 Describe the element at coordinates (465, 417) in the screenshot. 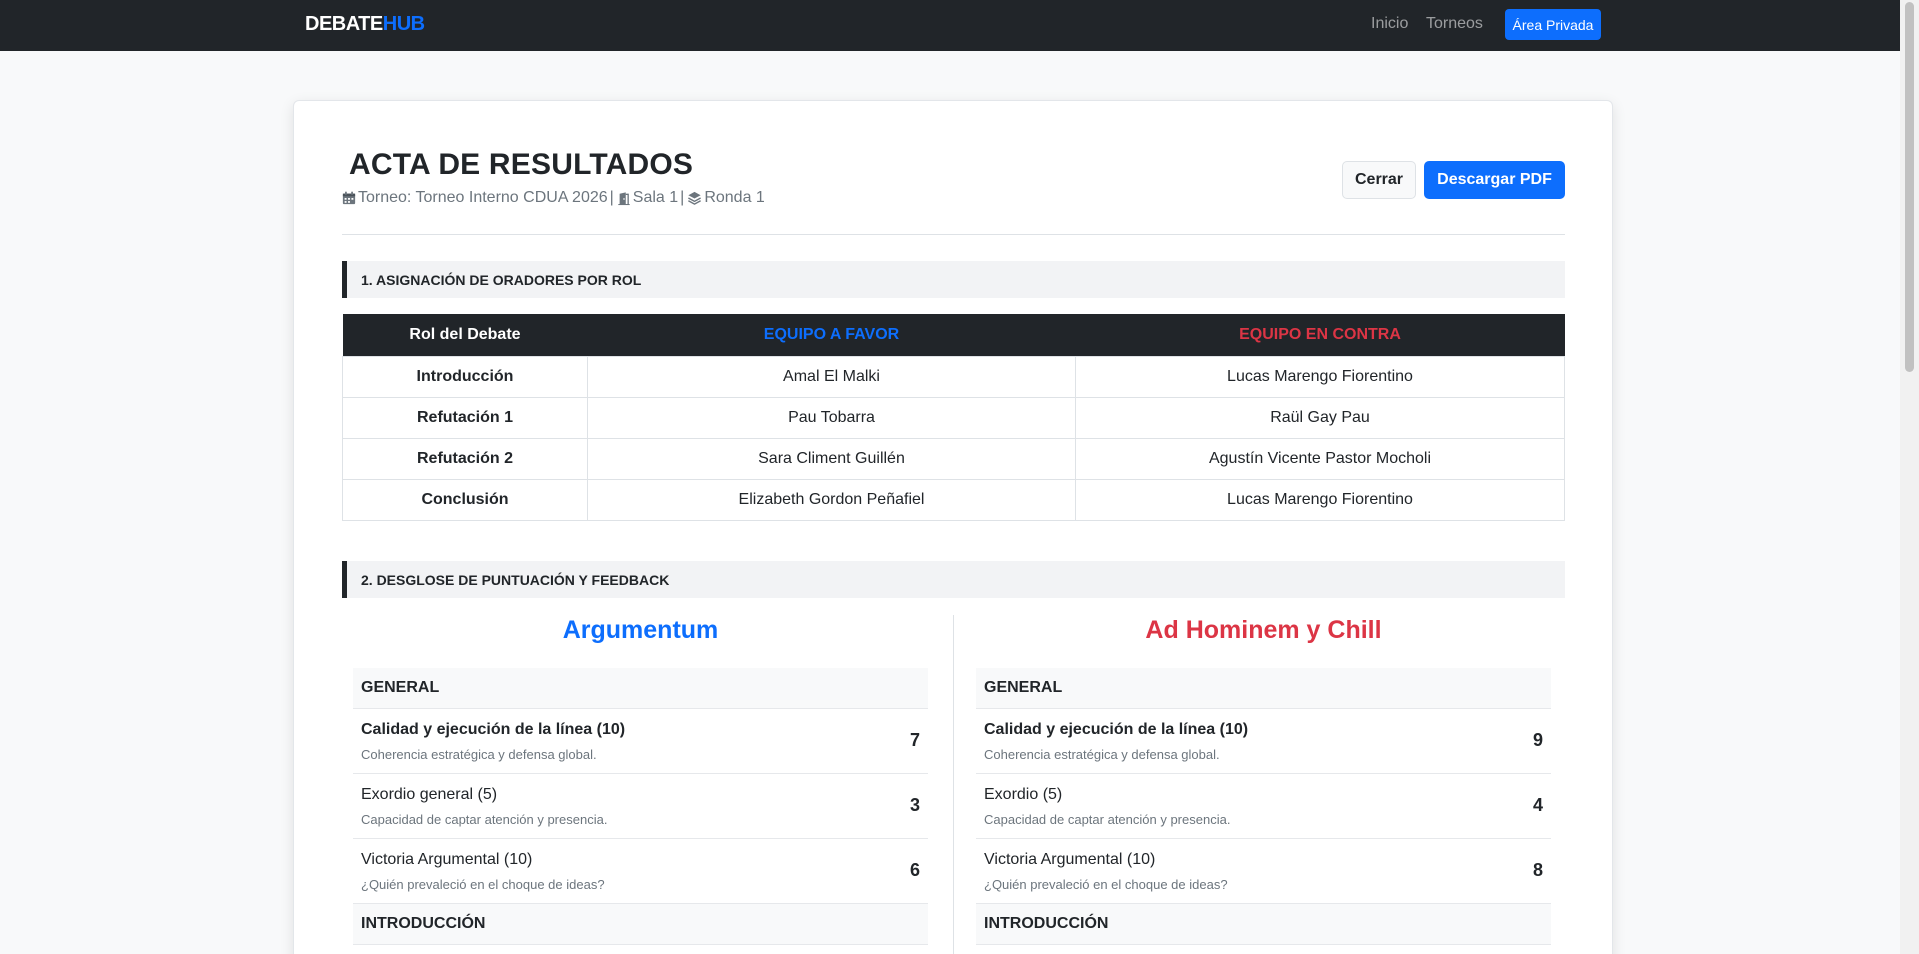

I see `role-cell: Refutación 1` at that location.